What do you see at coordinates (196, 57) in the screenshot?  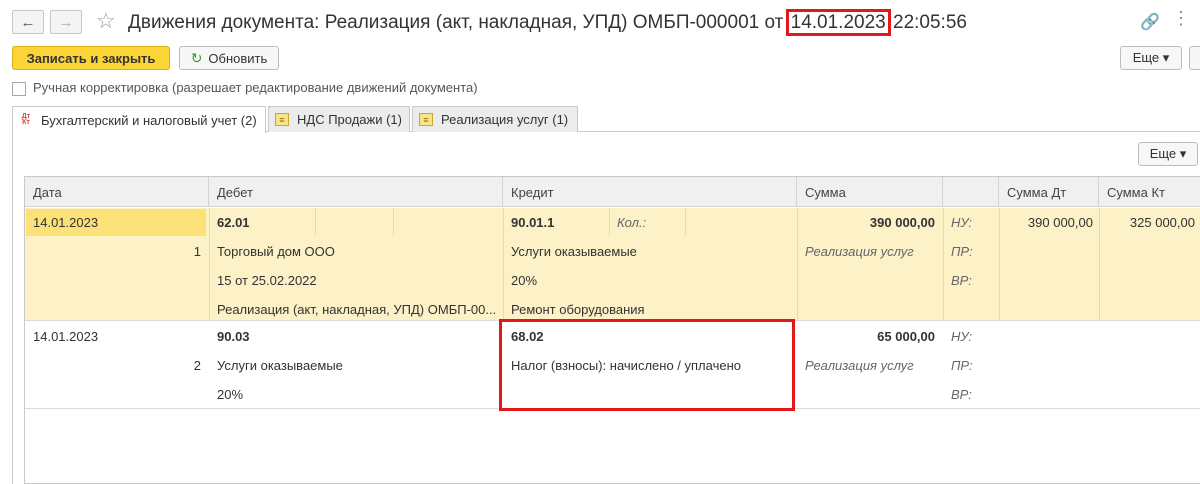 I see `refresh-icon: ↻` at bounding box center [196, 57].